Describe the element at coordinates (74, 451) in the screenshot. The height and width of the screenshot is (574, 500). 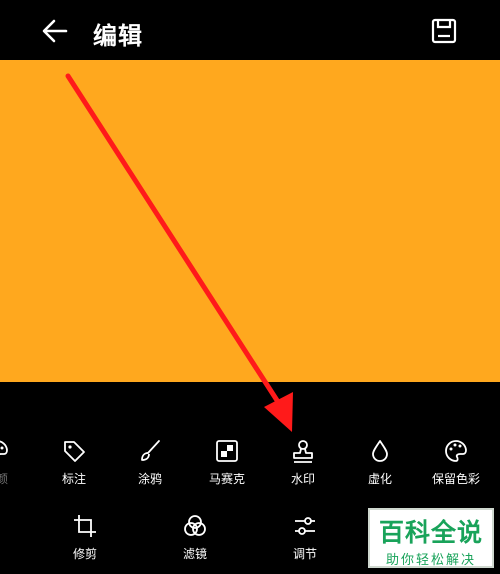
I see `tag-icon` at that location.